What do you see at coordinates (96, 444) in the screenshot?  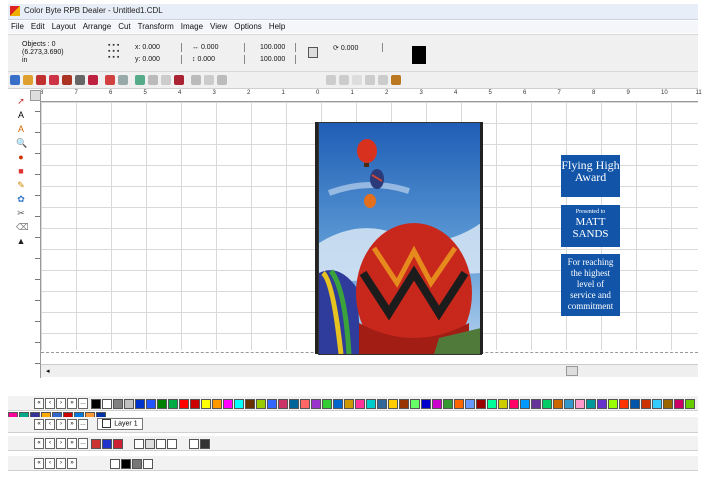 I see `fill-red-icon` at bounding box center [96, 444].